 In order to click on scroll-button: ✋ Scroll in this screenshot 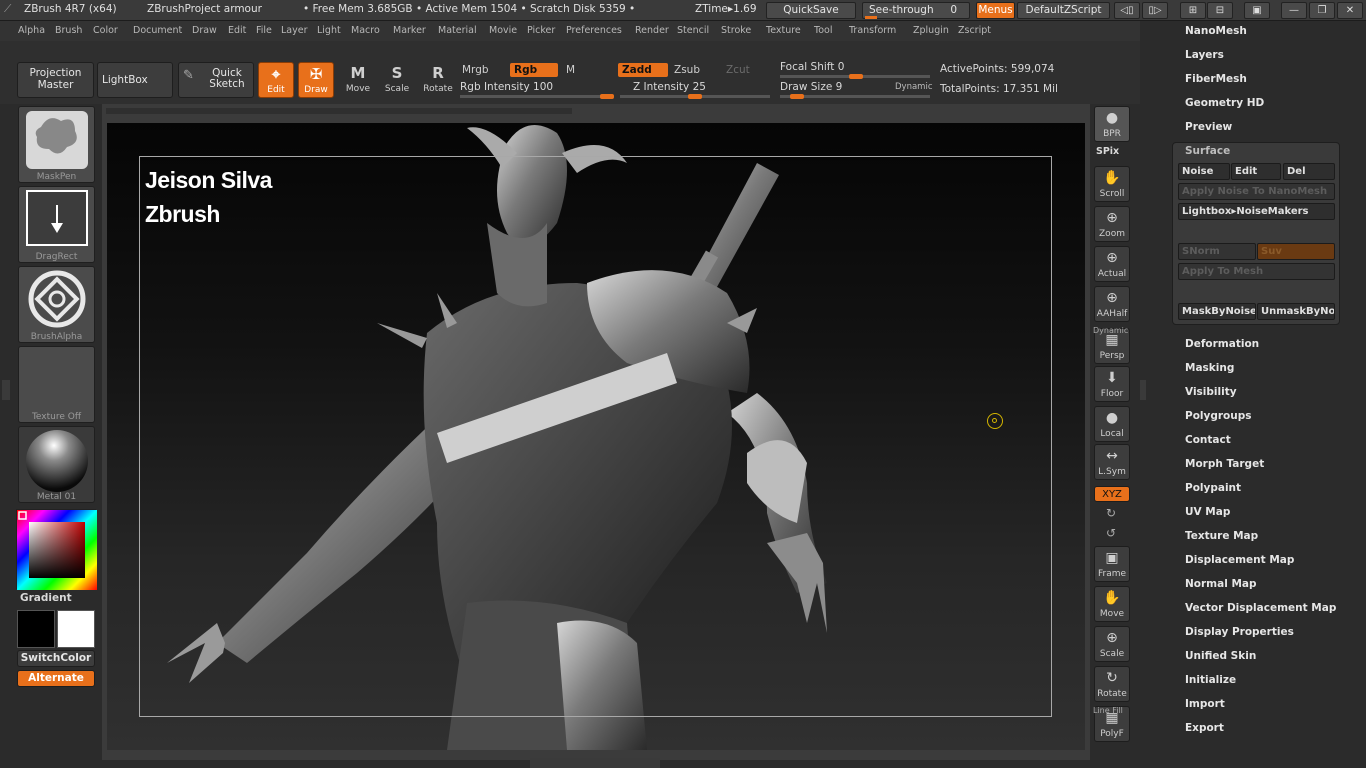, I will do `click(1112, 184)`.